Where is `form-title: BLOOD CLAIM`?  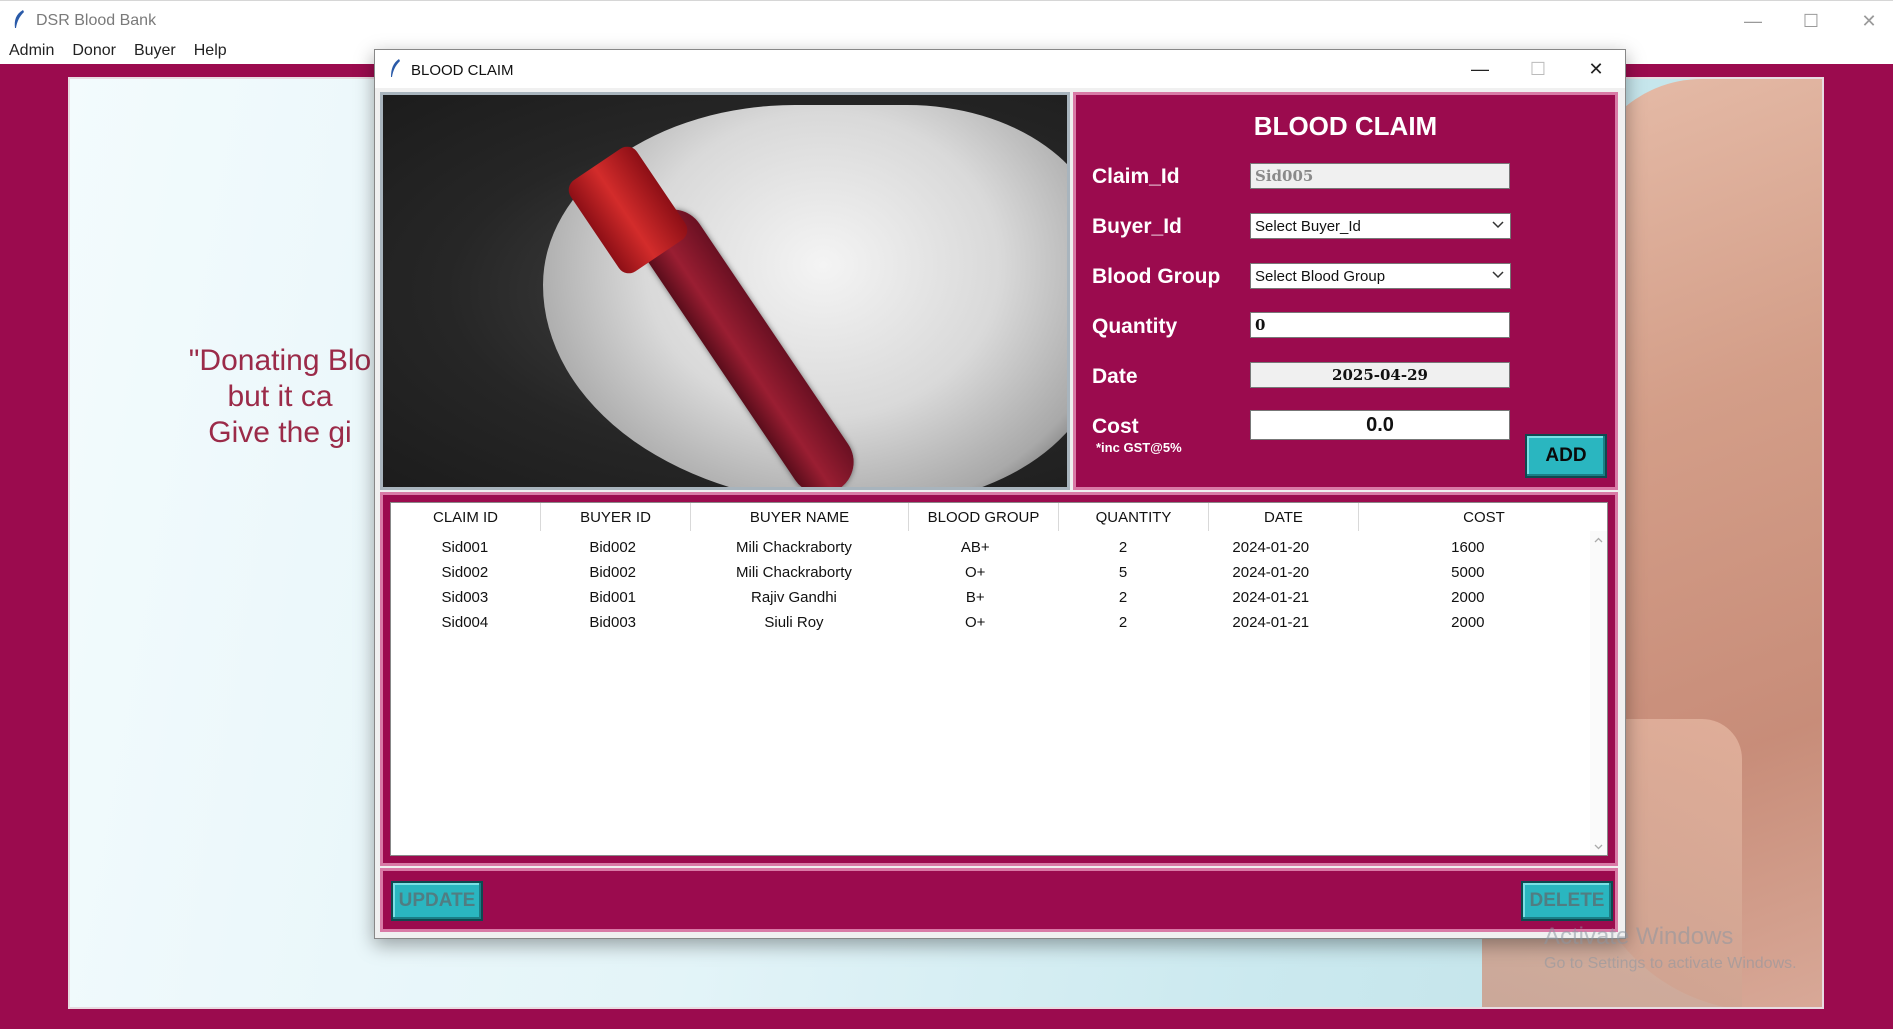 form-title: BLOOD CLAIM is located at coordinates (1345, 126).